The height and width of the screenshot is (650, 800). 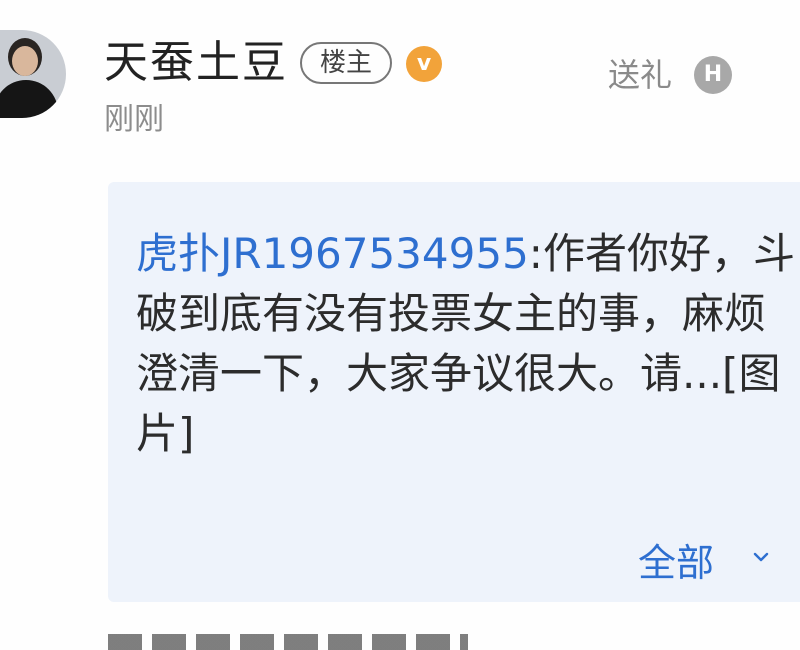 I want to click on avatar, so click(x=33, y=74).